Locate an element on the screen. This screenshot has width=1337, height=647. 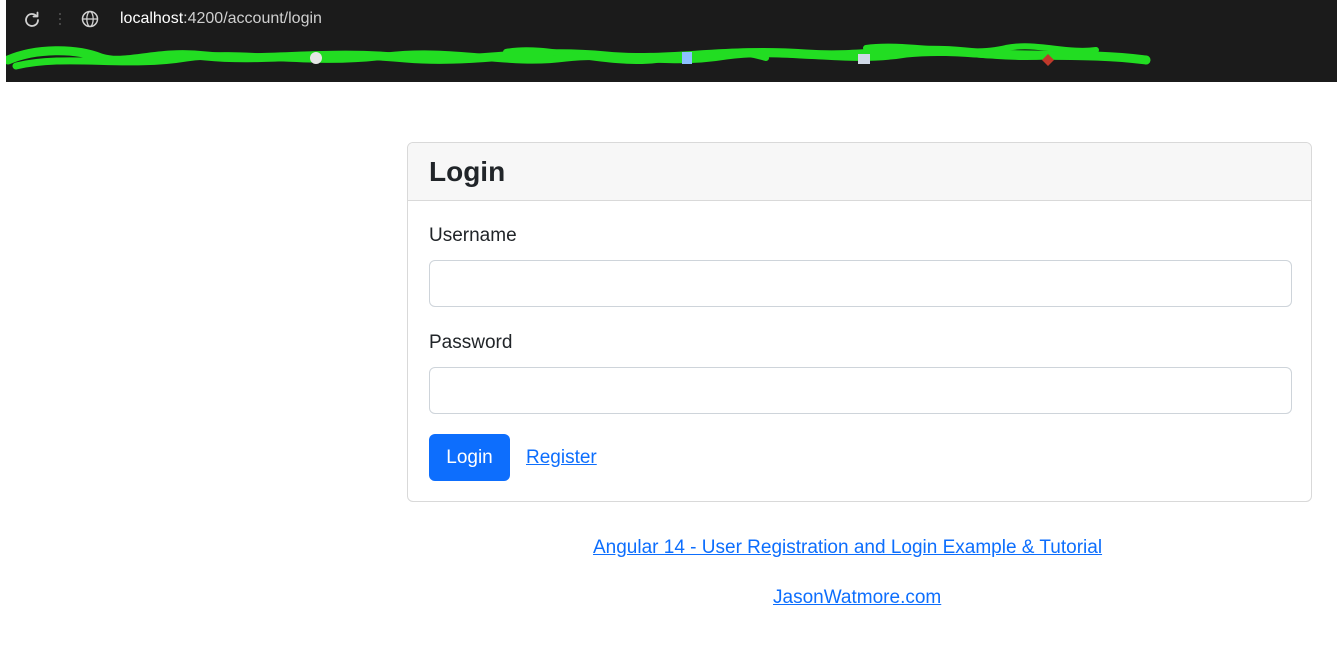
separator-icon is located at coordinates (60, 19).